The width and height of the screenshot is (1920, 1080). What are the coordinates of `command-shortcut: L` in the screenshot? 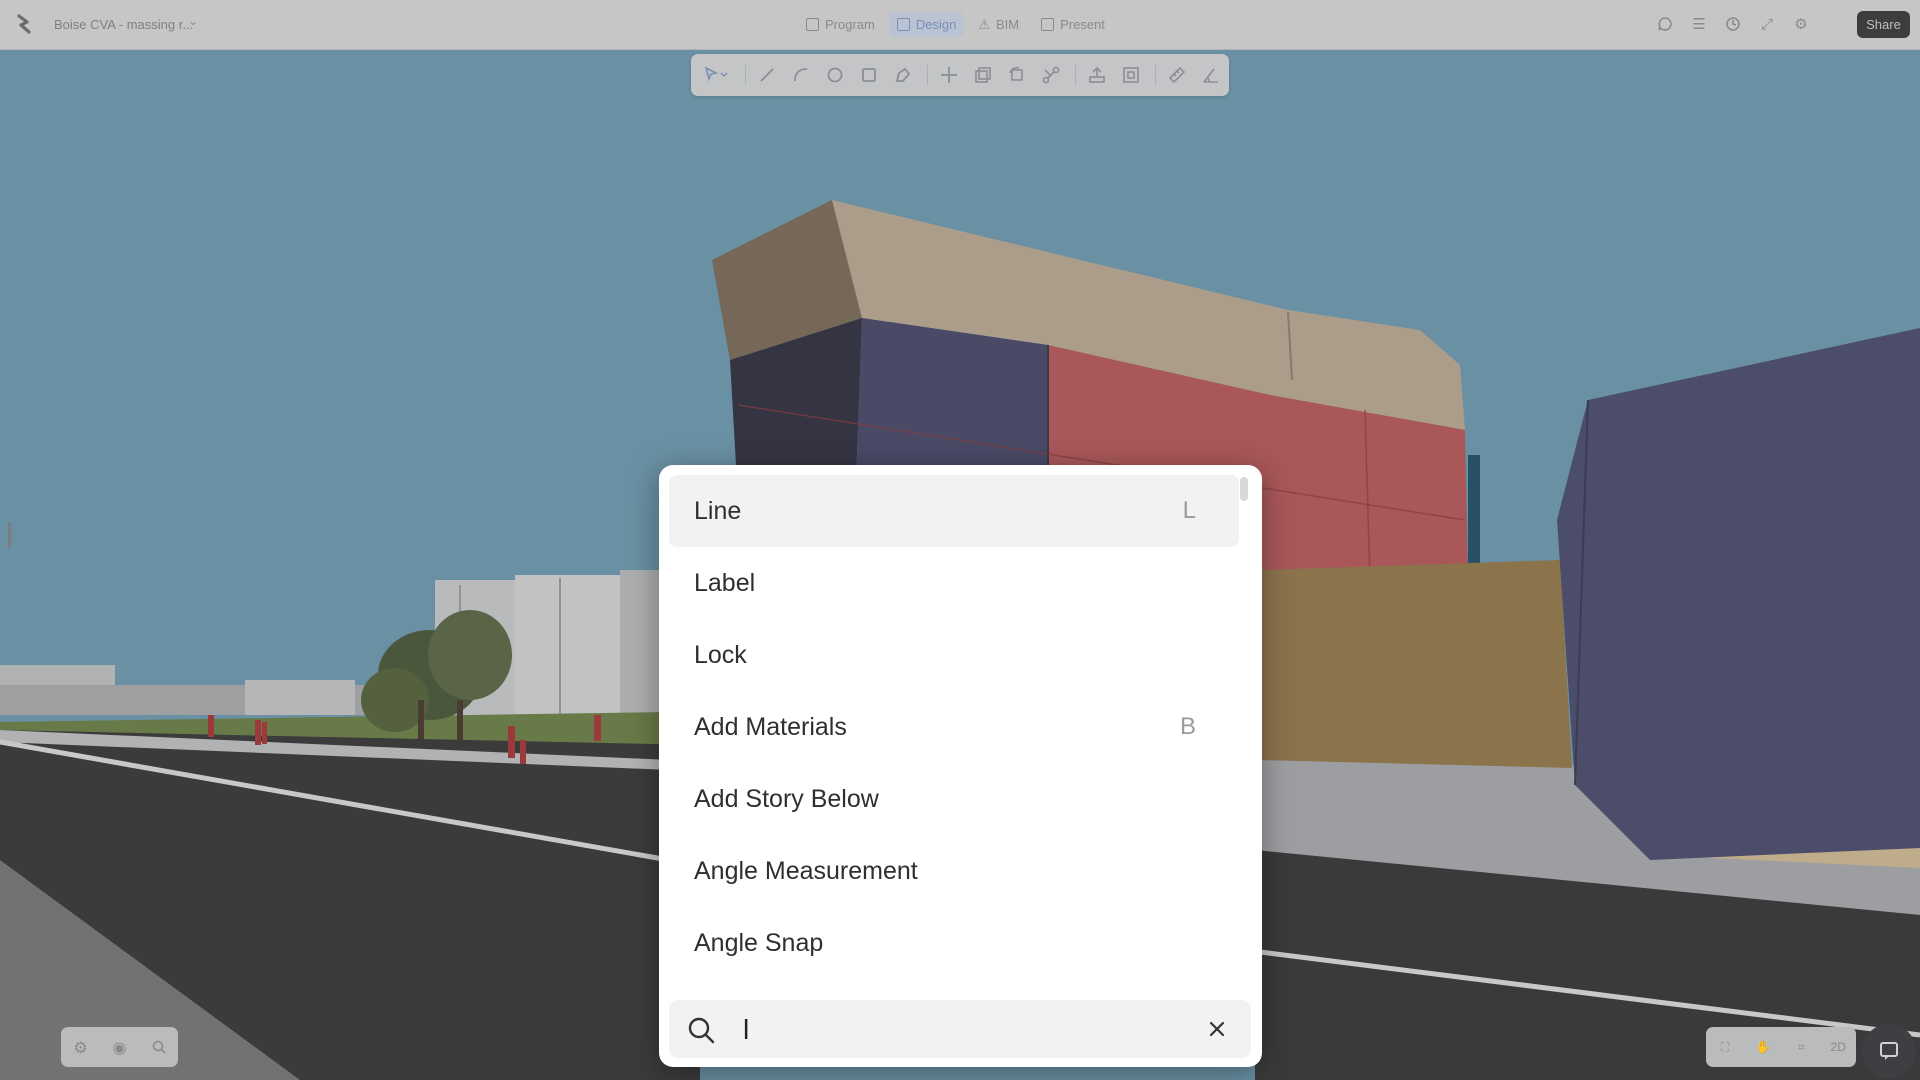 It's located at (1189, 510).